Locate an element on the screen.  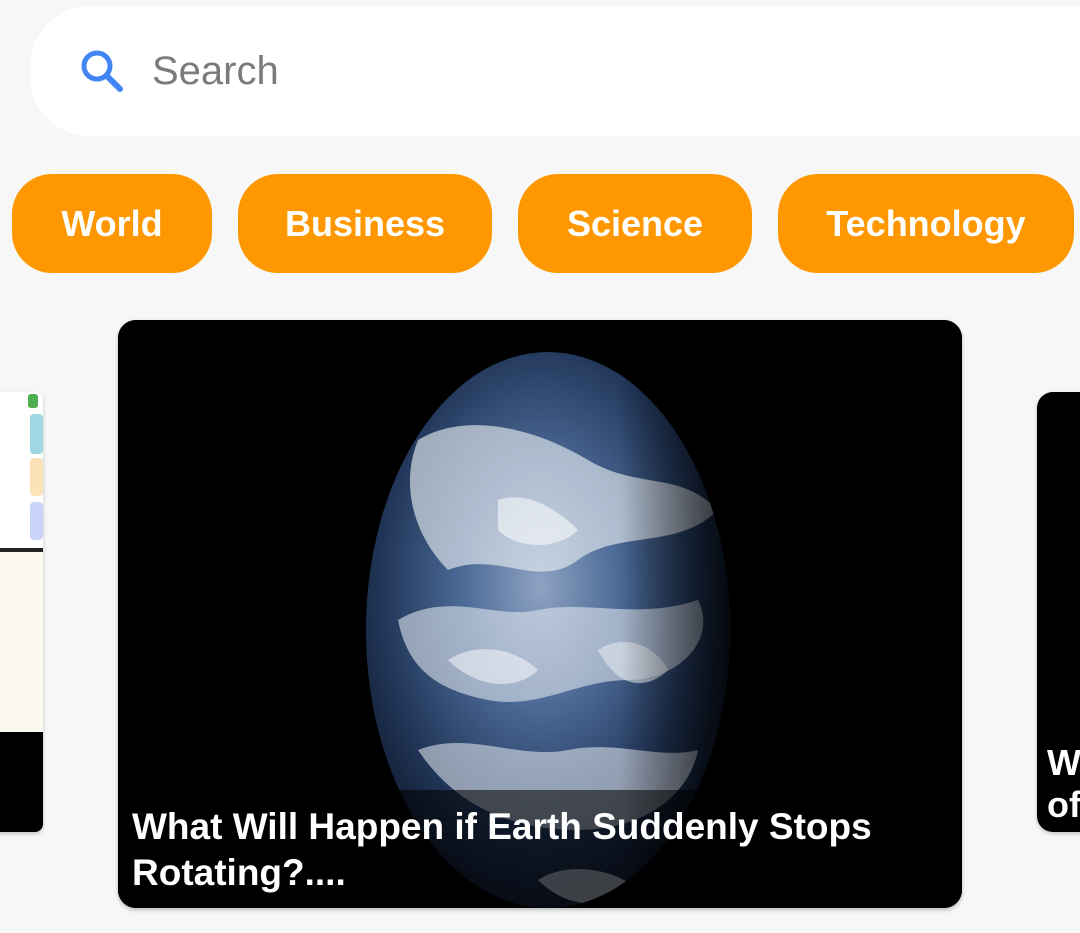
search-icon is located at coordinates (102, 71).